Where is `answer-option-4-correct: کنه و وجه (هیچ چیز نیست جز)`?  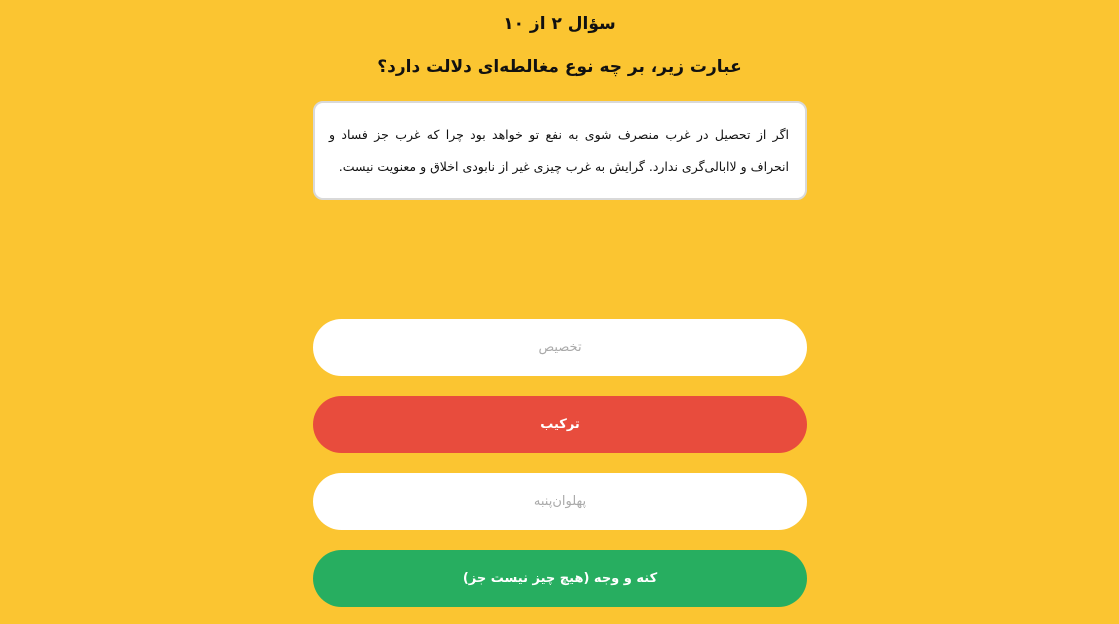 answer-option-4-correct: کنه و وجه (هیچ چیز نیست جز) is located at coordinates (560, 578).